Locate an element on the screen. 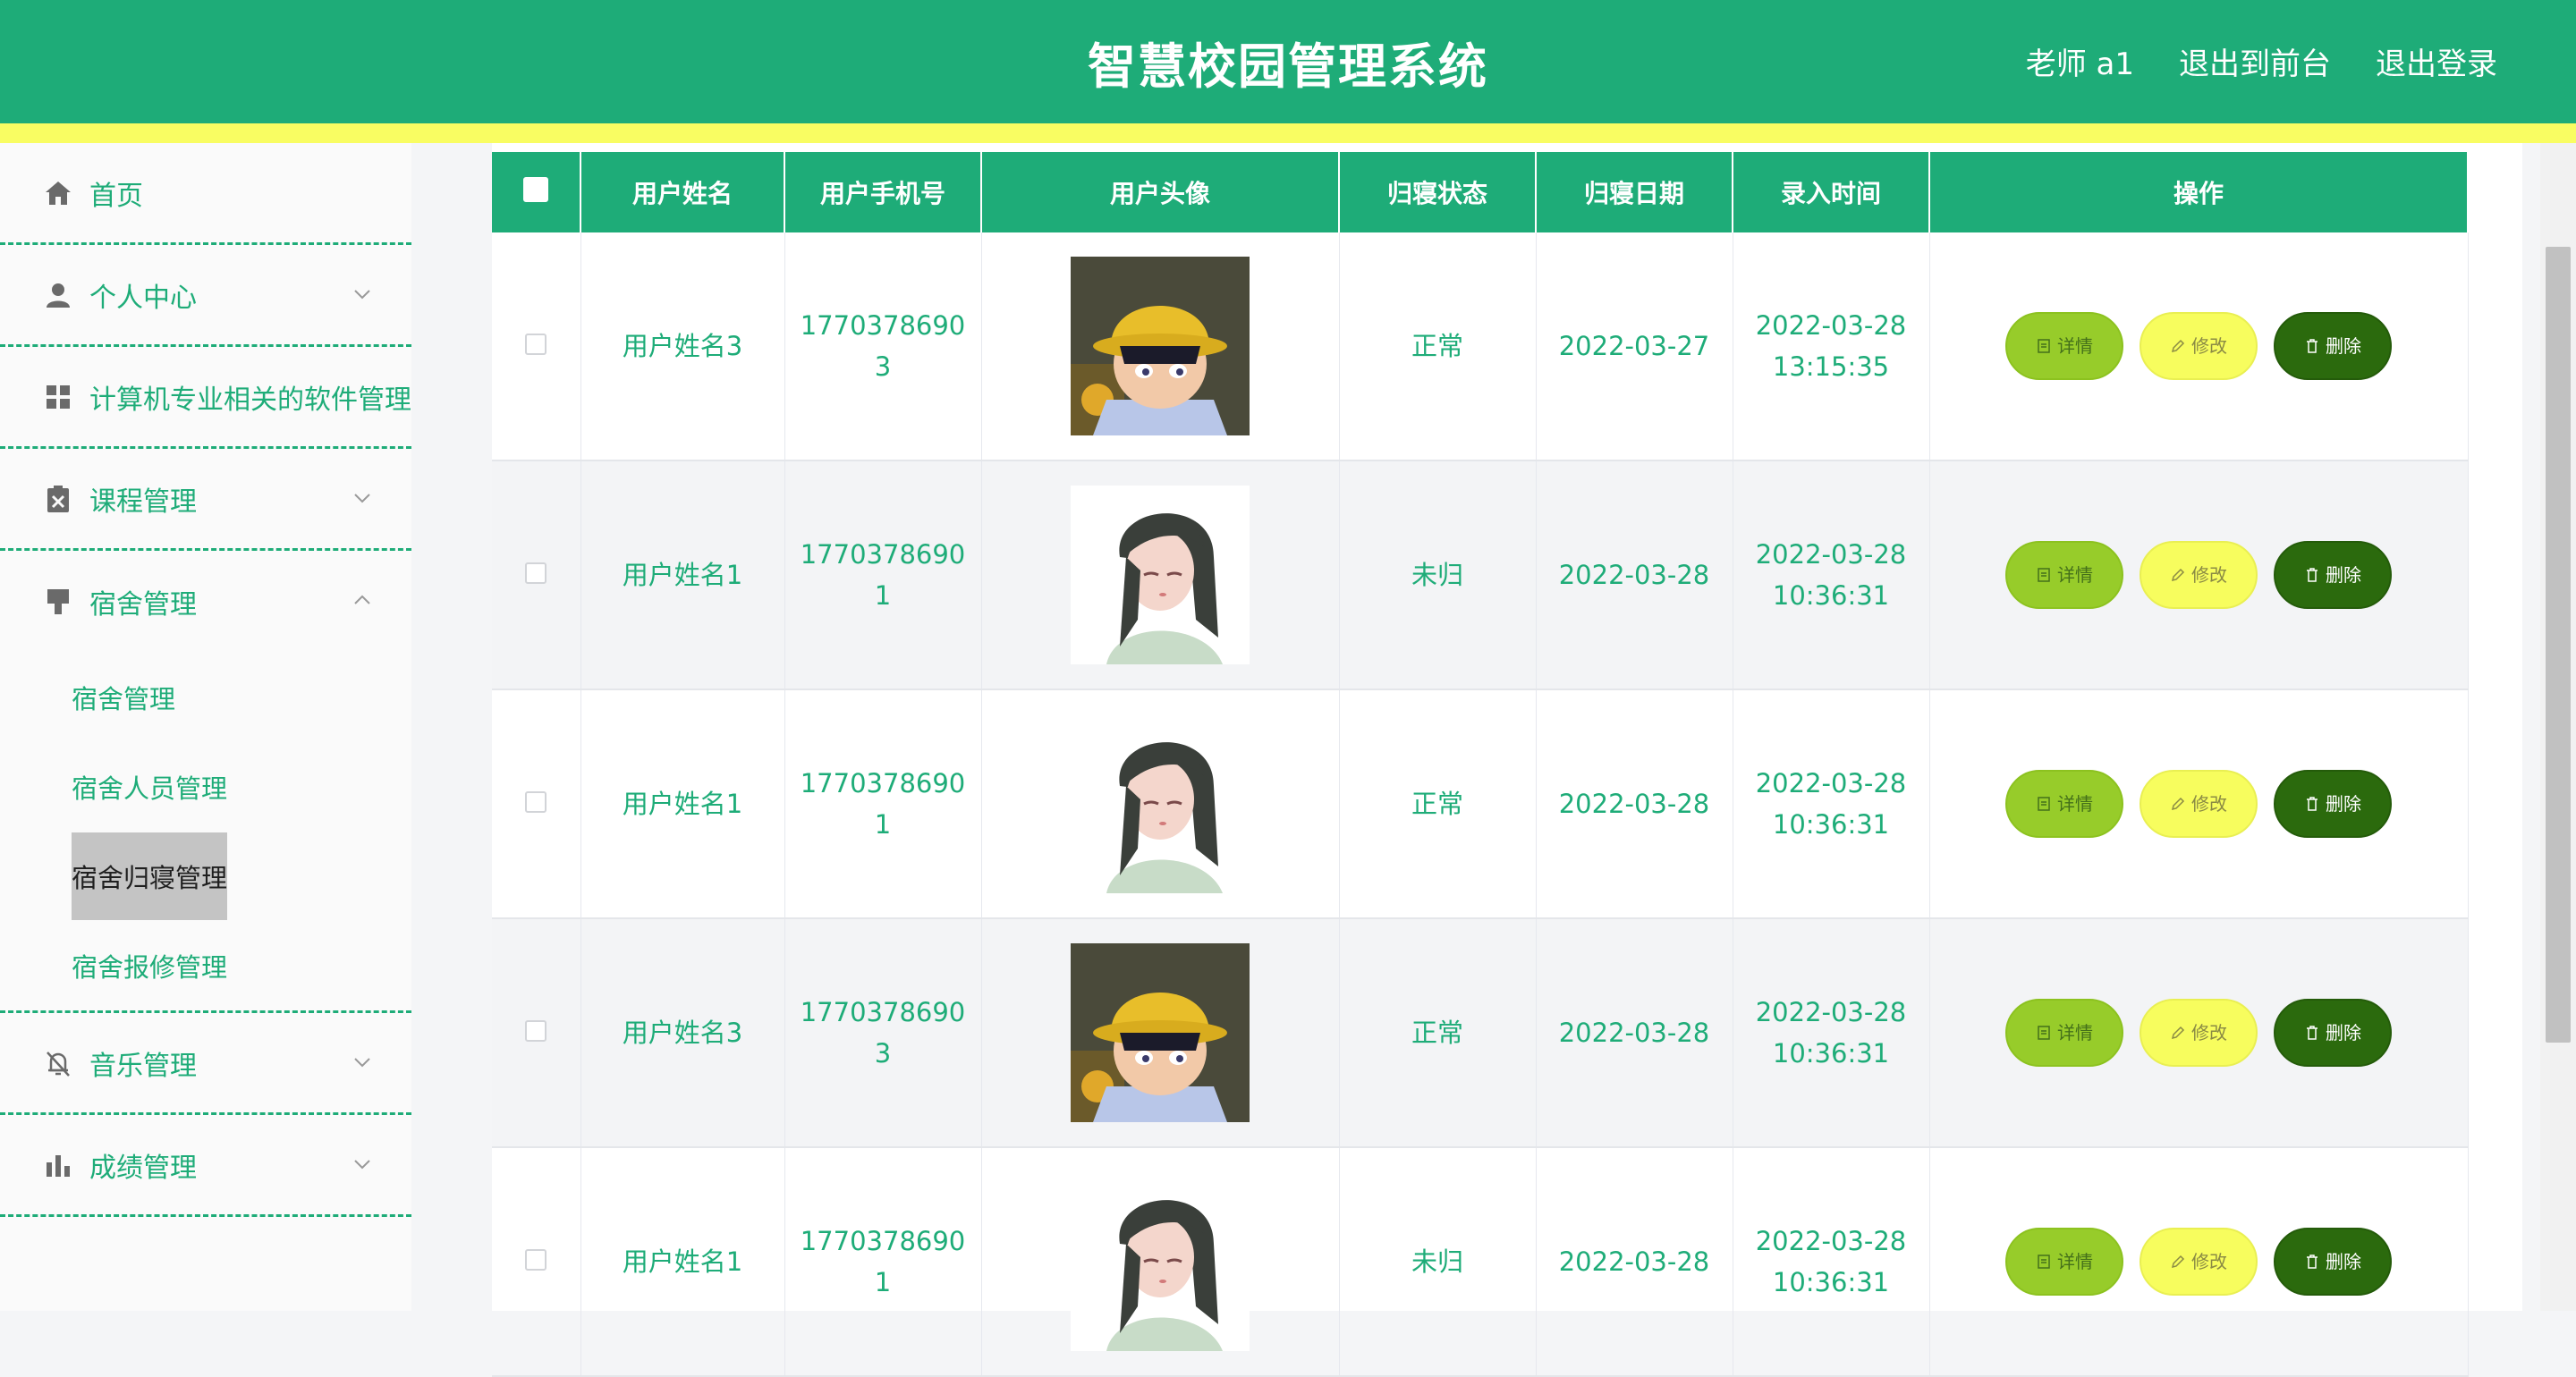 The width and height of the screenshot is (2576, 1377). submenu-item-dorm-repair: 宿舍报修管理 is located at coordinates (205, 965).